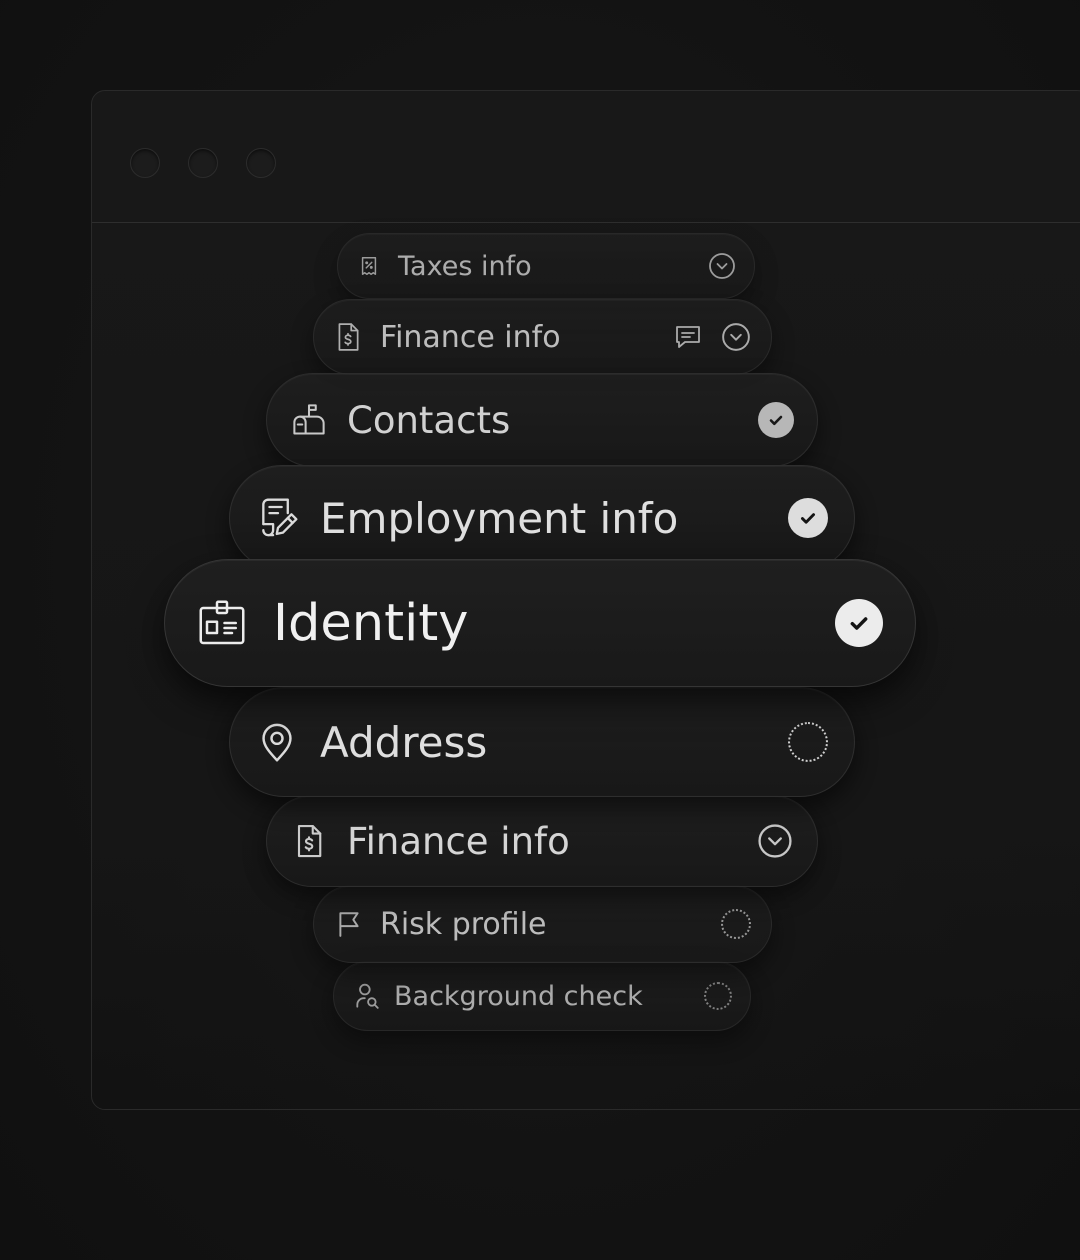 The image size is (1080, 1260). I want to click on step-background-check: Background check, so click(542, 996).